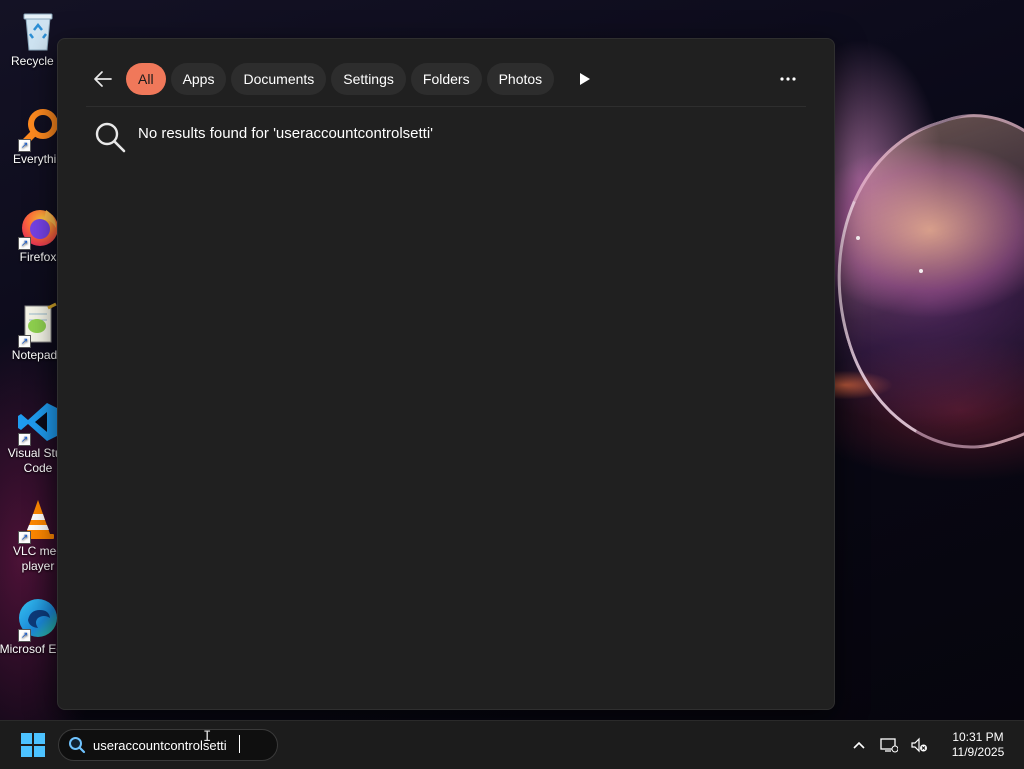  What do you see at coordinates (446, 106) in the screenshot?
I see `filter-divider` at bounding box center [446, 106].